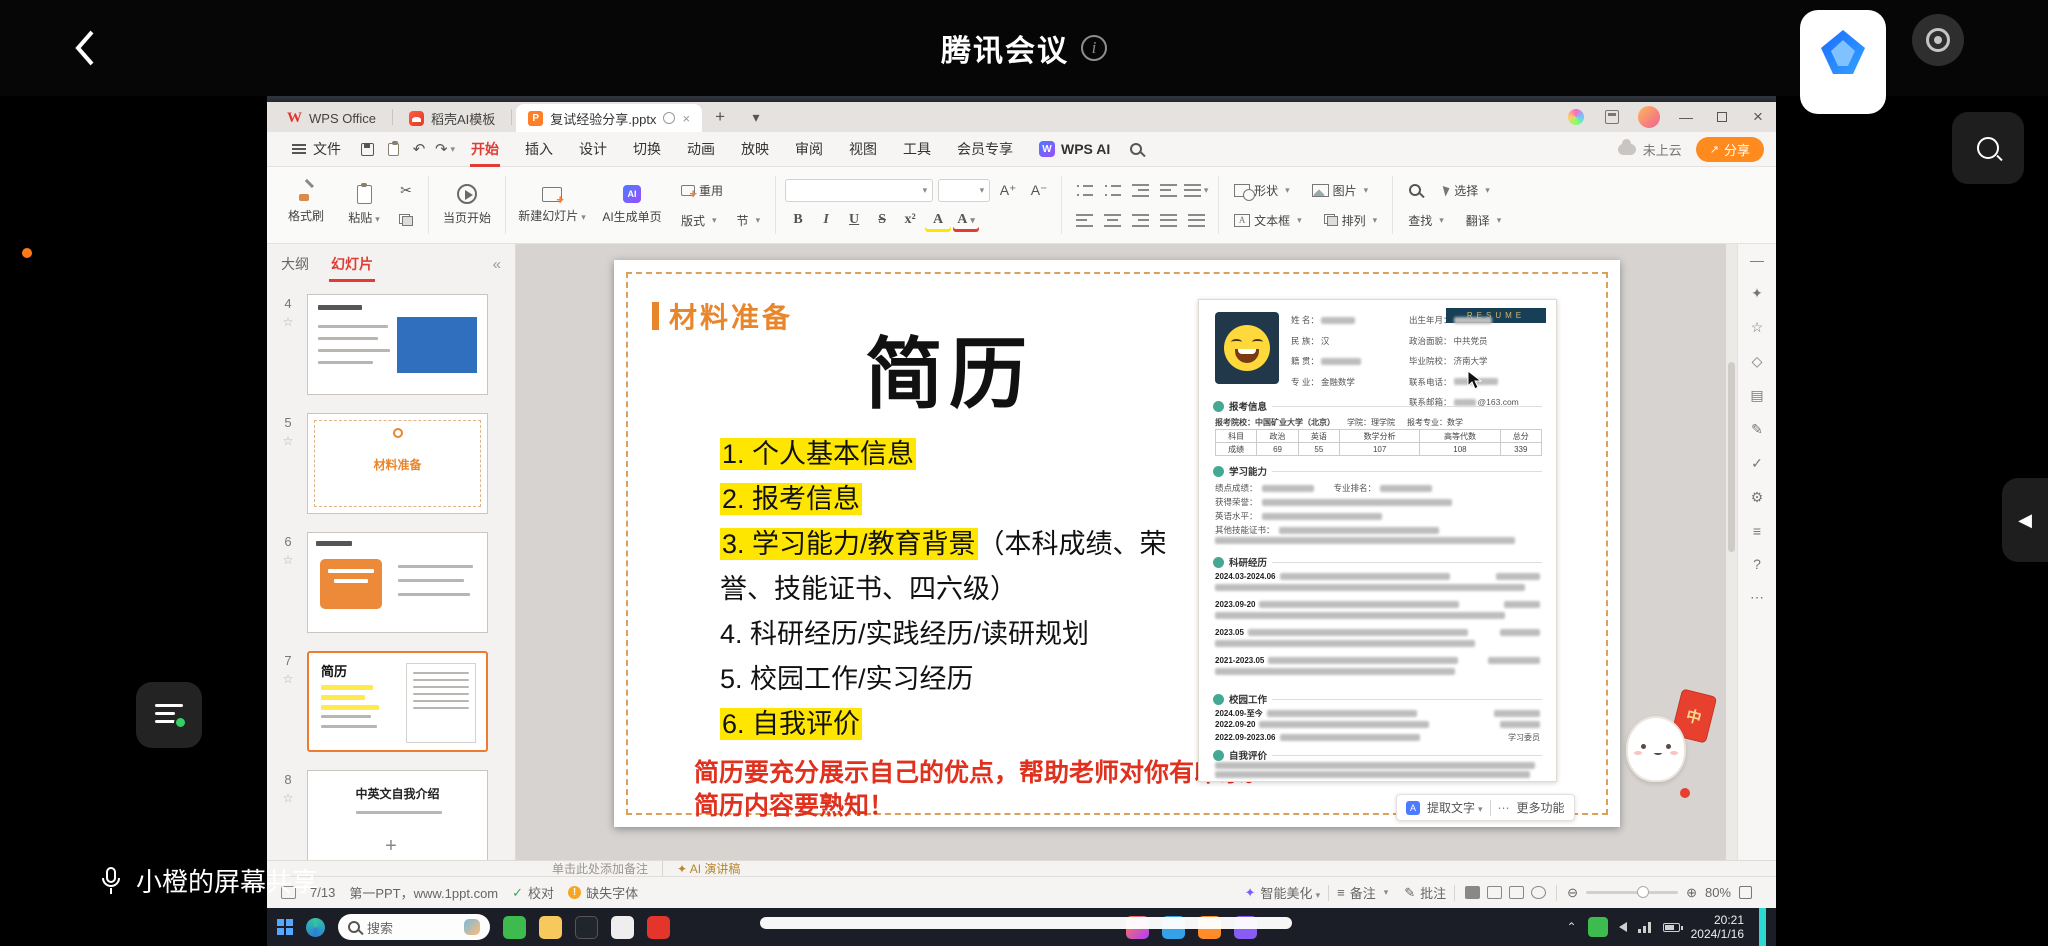 The width and height of the screenshot is (2048, 946). I want to click on play-current-button: 当页开始, so click(467, 205).